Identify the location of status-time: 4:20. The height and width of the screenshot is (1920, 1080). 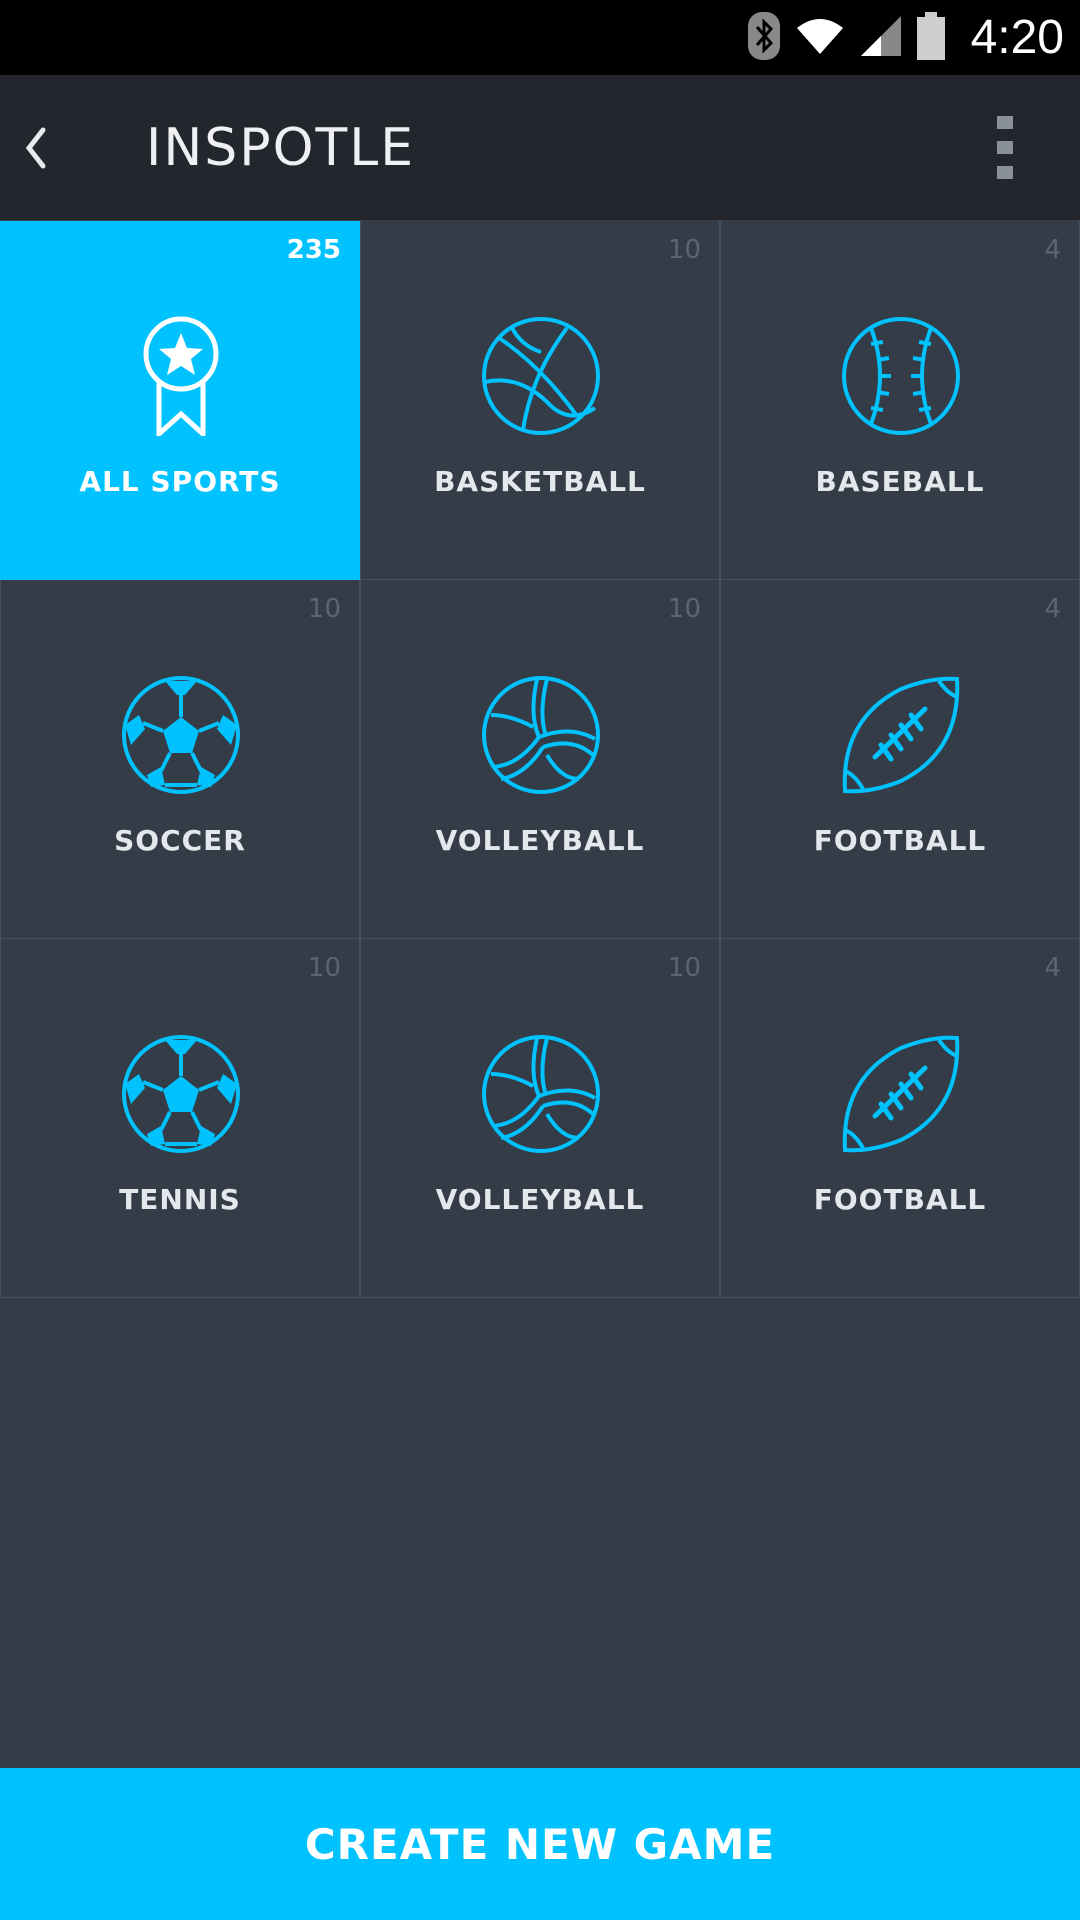
(1017, 37).